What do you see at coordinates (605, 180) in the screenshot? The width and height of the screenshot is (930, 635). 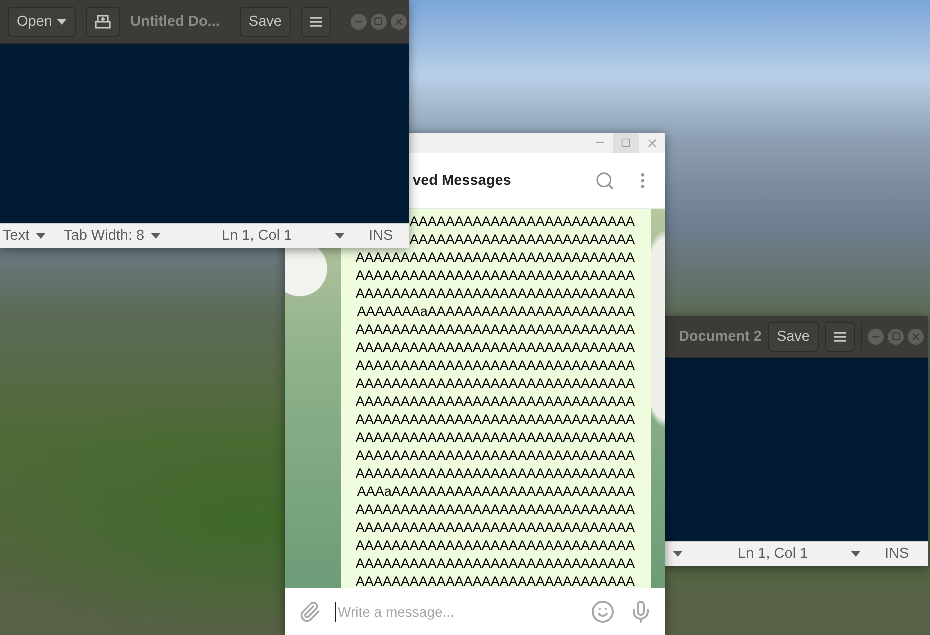 I see `search-icon` at bounding box center [605, 180].